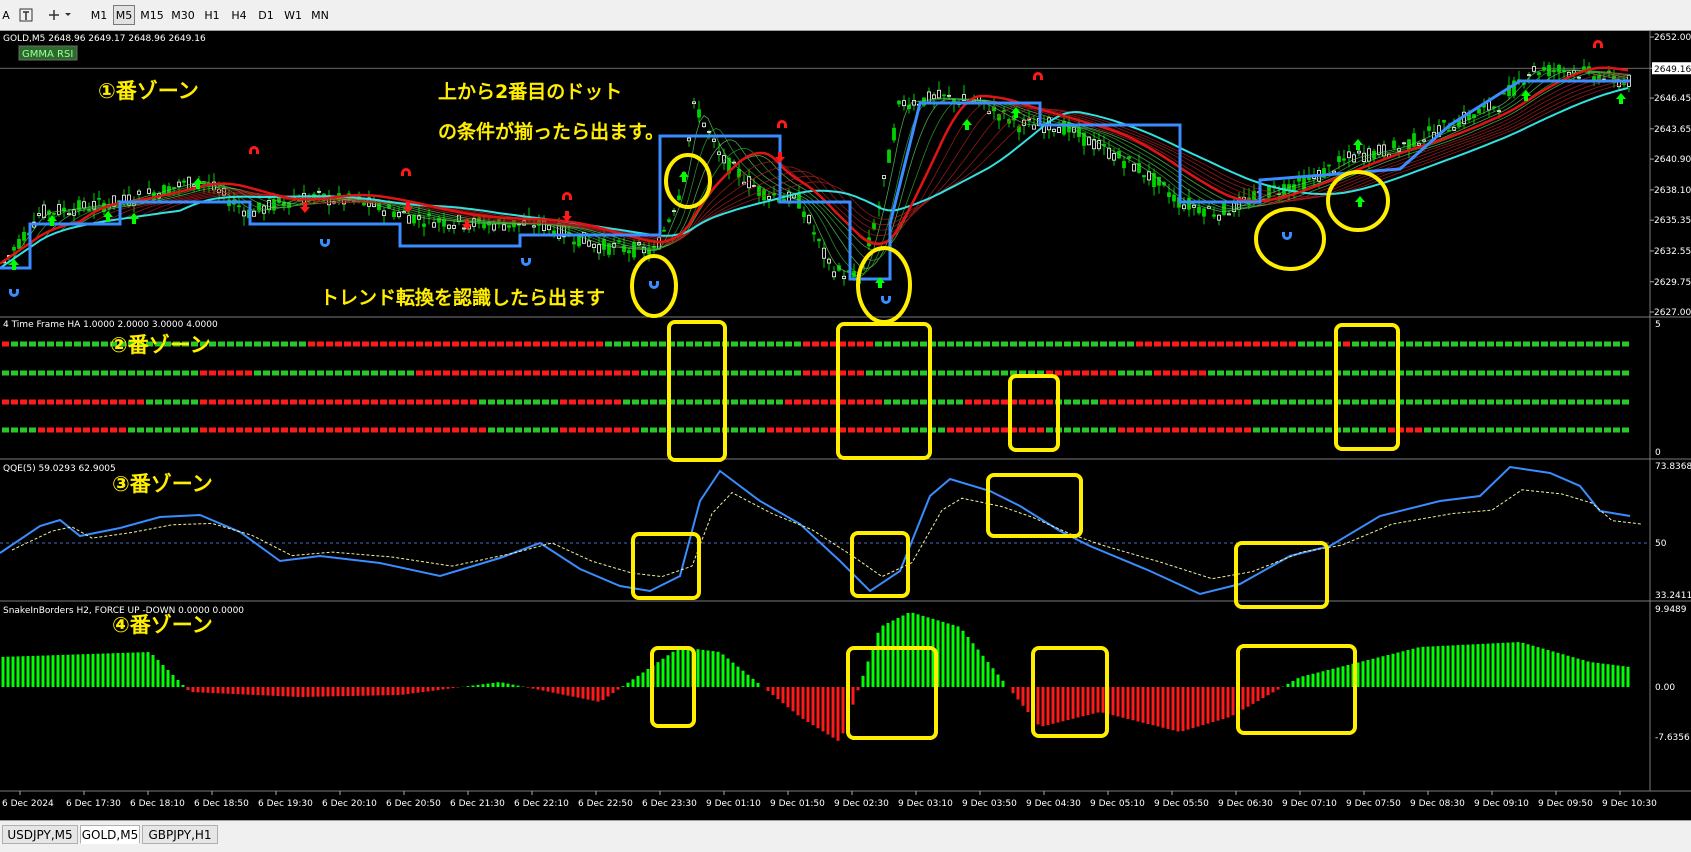  Describe the element at coordinates (6, 15) in the screenshot. I see `toolbar-left-glyph: A` at that location.